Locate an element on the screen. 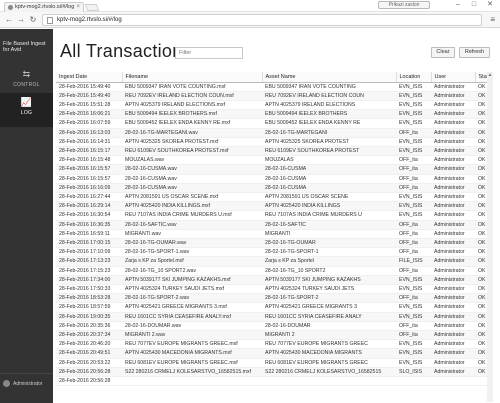  table-row: 28-Feb-2016 20:56:28 is located at coordinates (274, 381).